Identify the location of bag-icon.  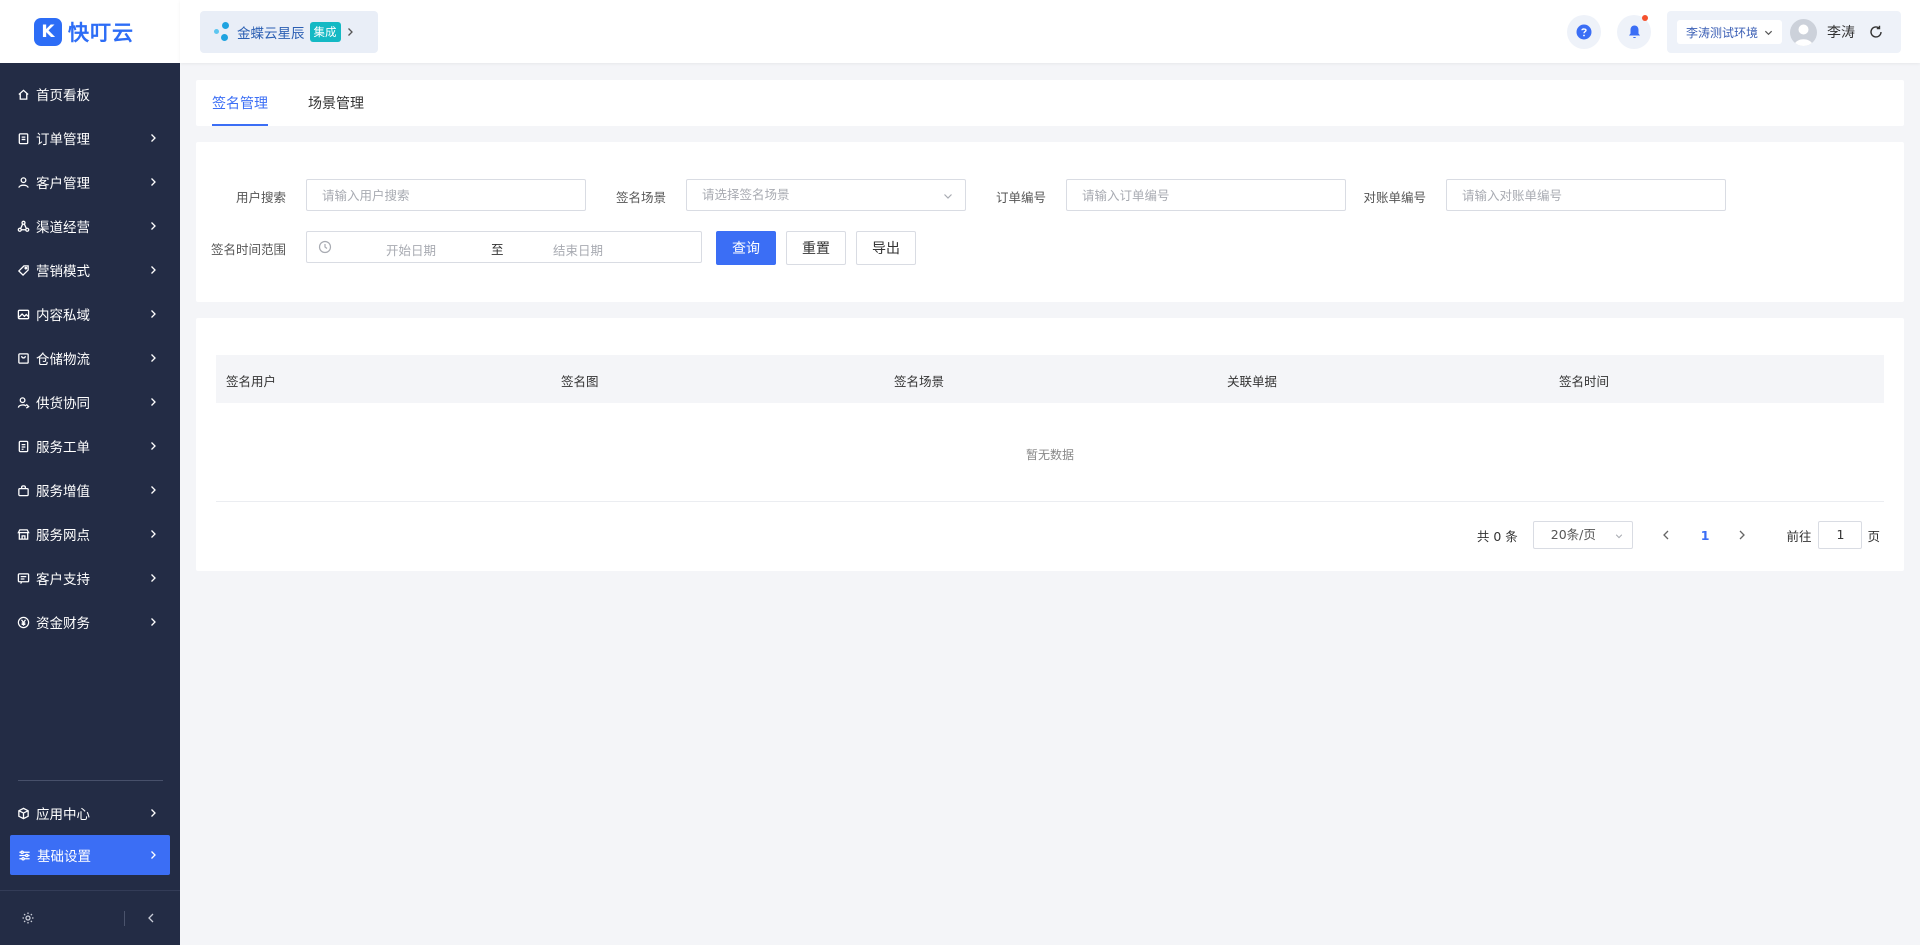
(23, 490).